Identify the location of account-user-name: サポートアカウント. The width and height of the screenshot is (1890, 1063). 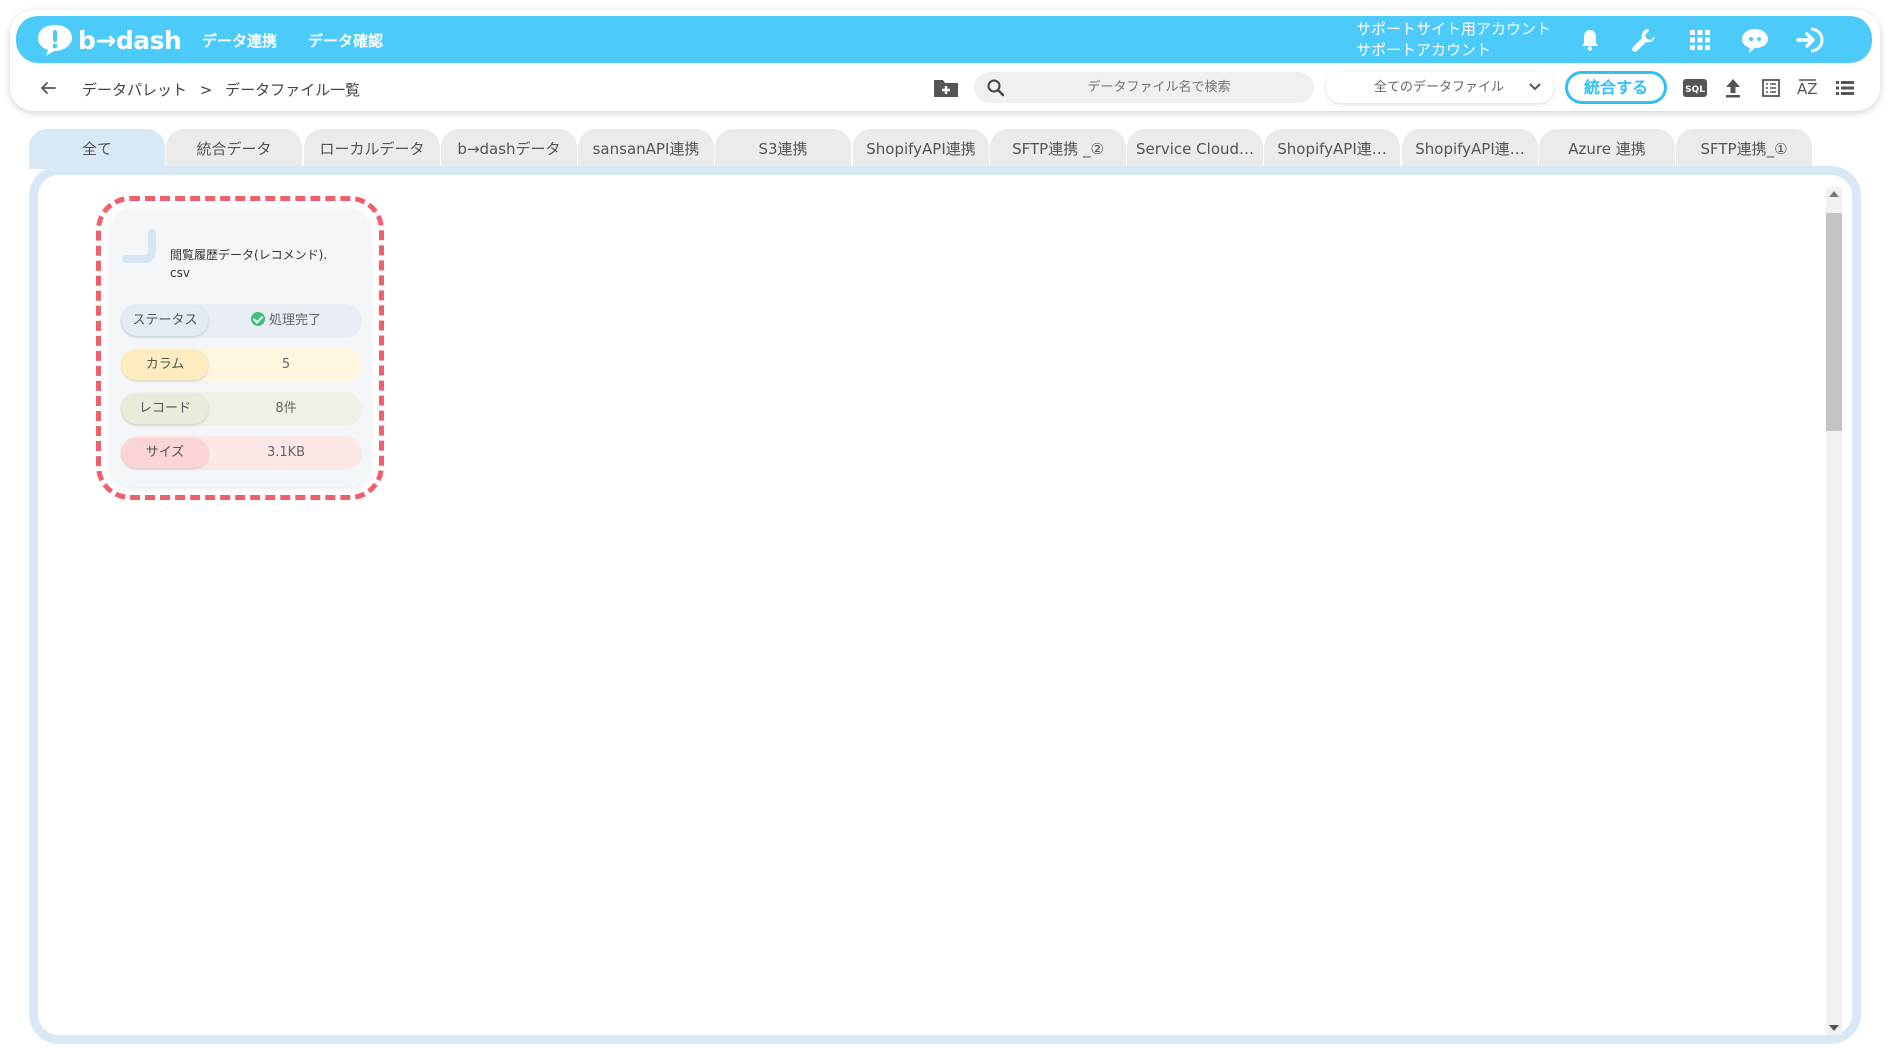
(1424, 50).